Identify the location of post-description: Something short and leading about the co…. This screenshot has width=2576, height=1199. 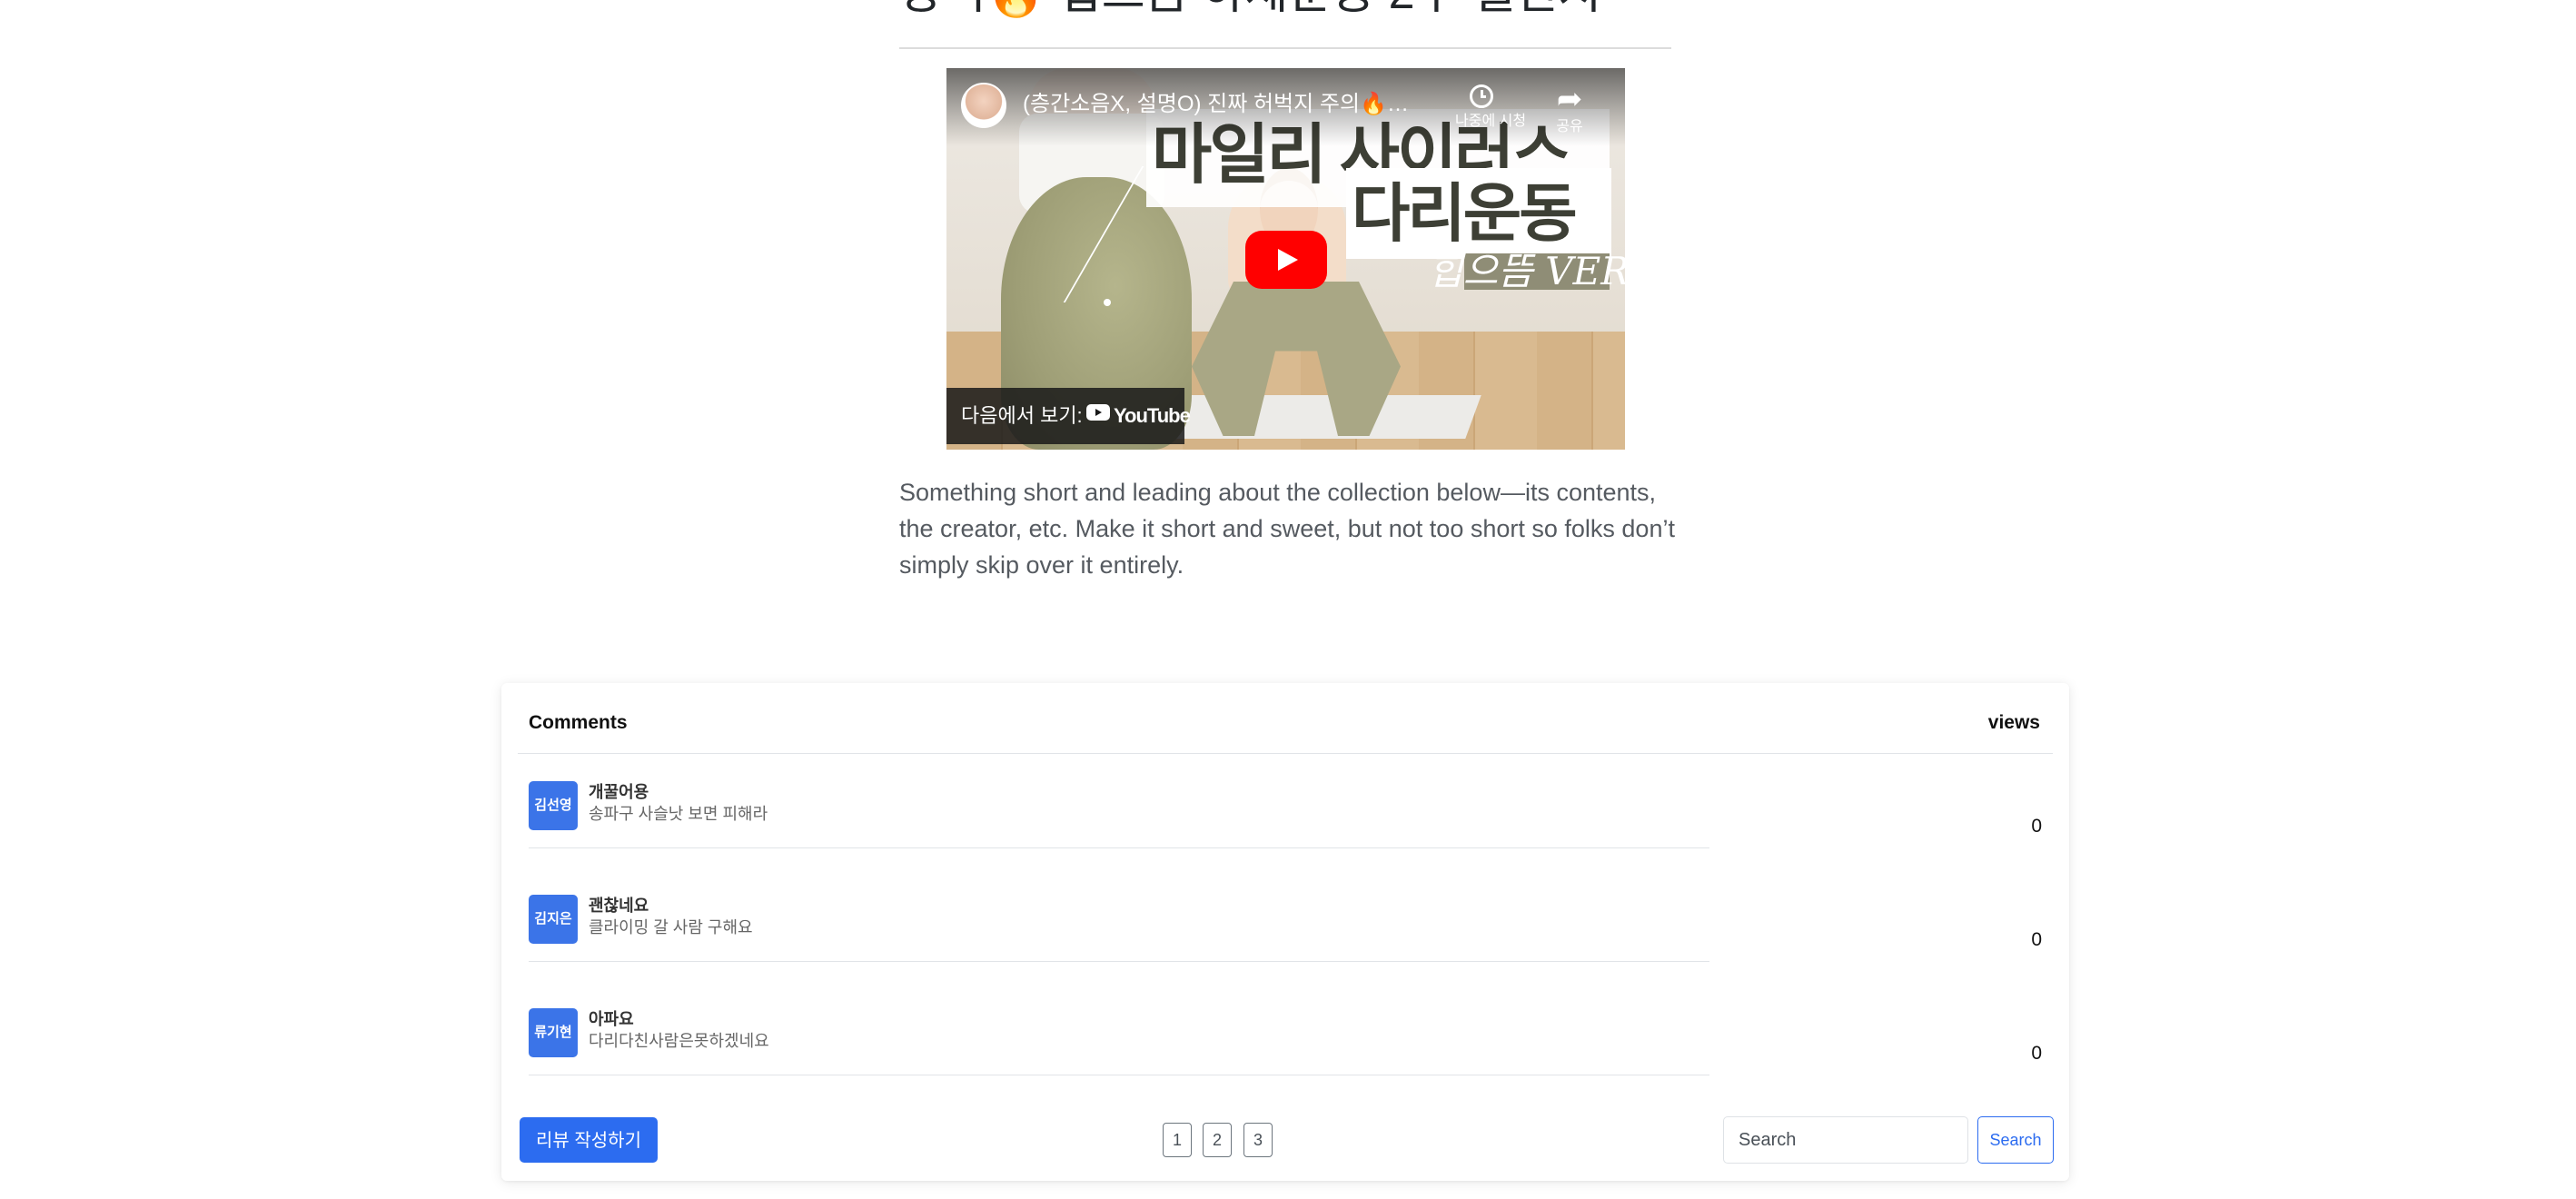
(1287, 529).